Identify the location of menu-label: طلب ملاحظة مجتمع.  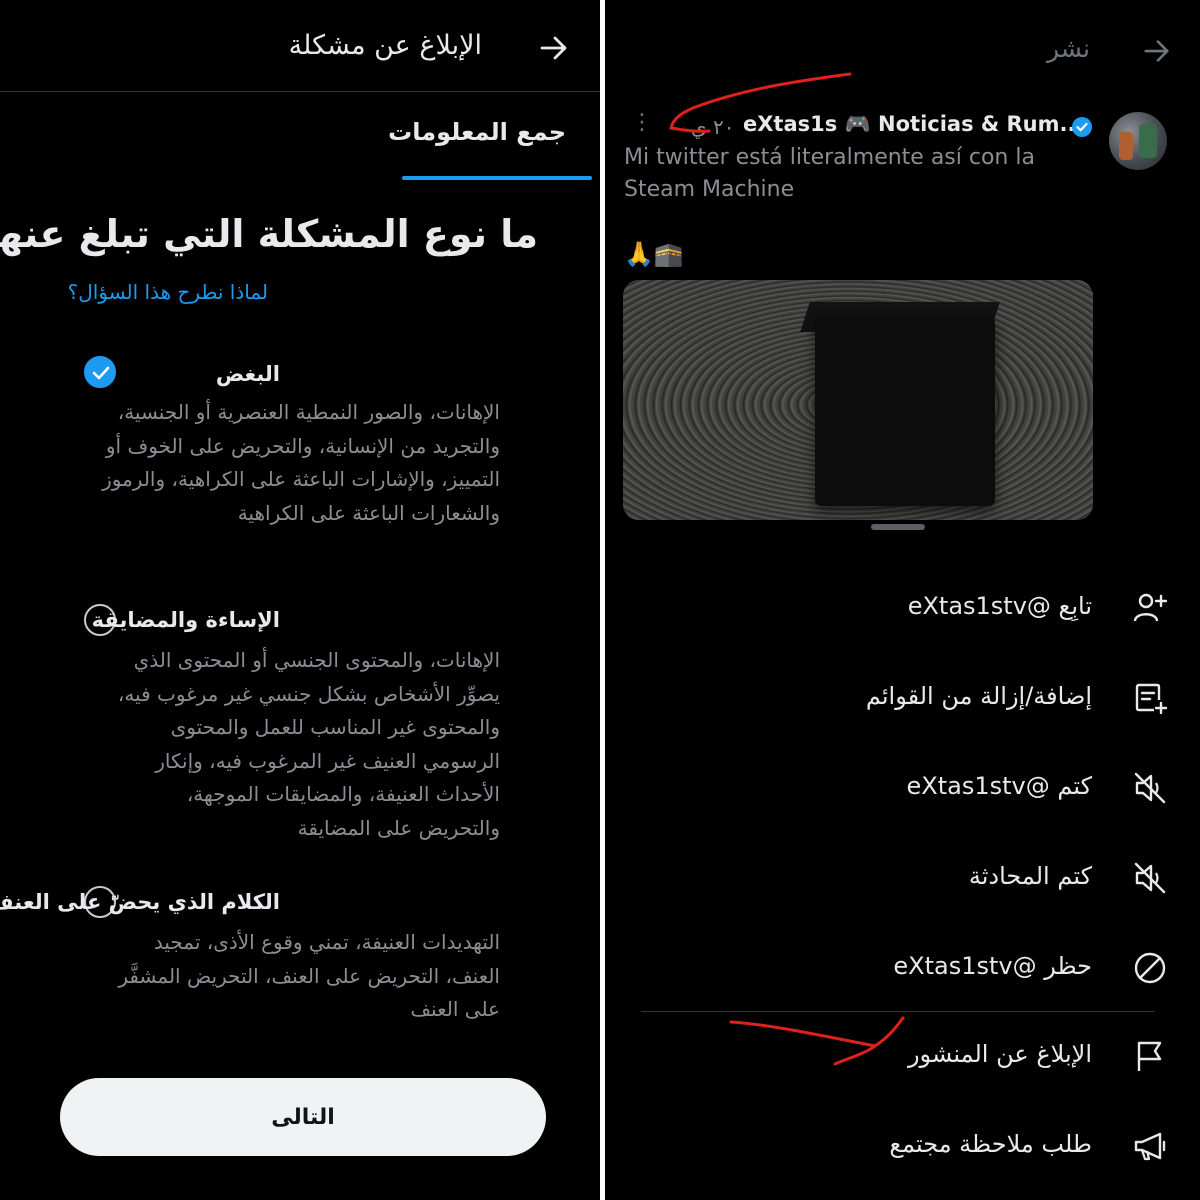
(990, 1144).